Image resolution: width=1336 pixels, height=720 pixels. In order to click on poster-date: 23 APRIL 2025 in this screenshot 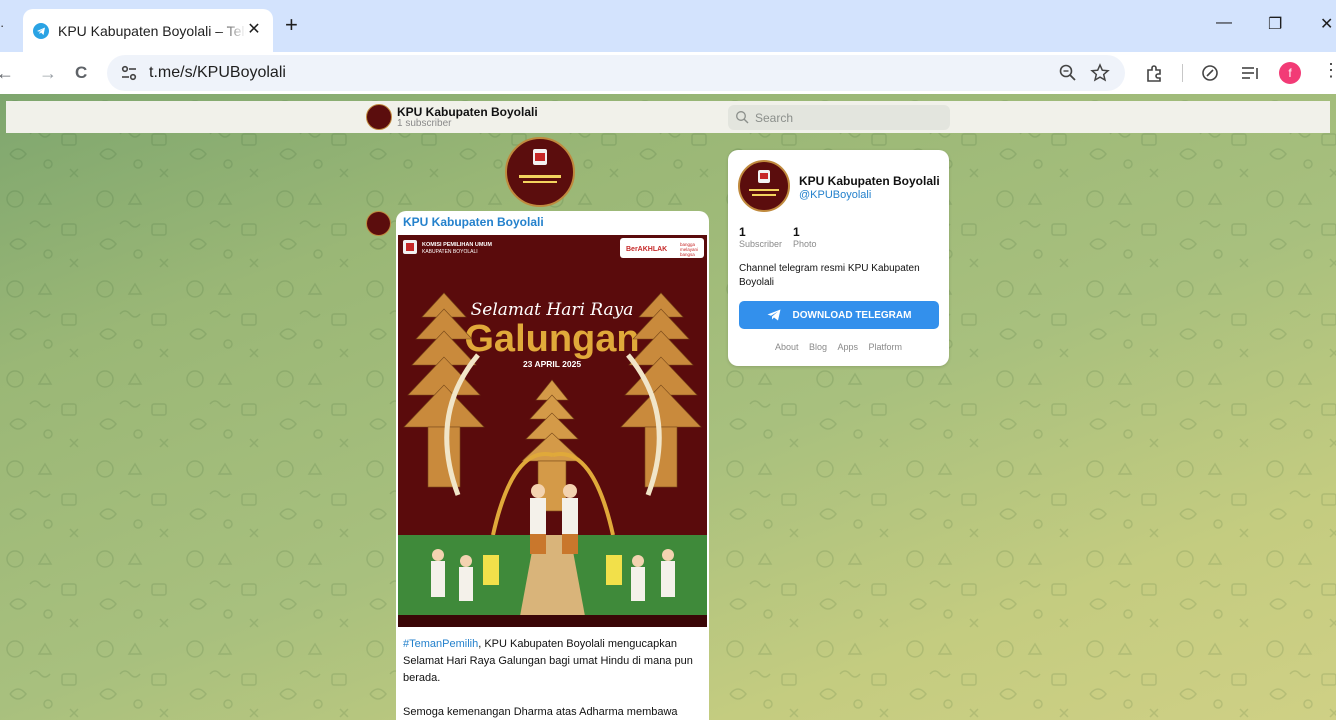, I will do `click(552, 364)`.